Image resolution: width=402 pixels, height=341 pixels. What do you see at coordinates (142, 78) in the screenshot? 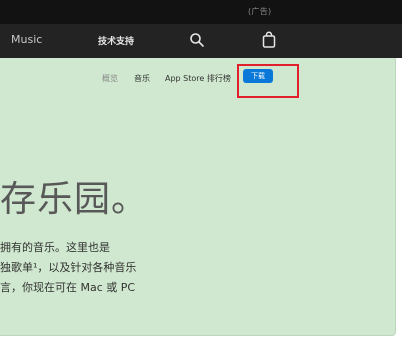
I see `subnav-music-link: 音乐` at bounding box center [142, 78].